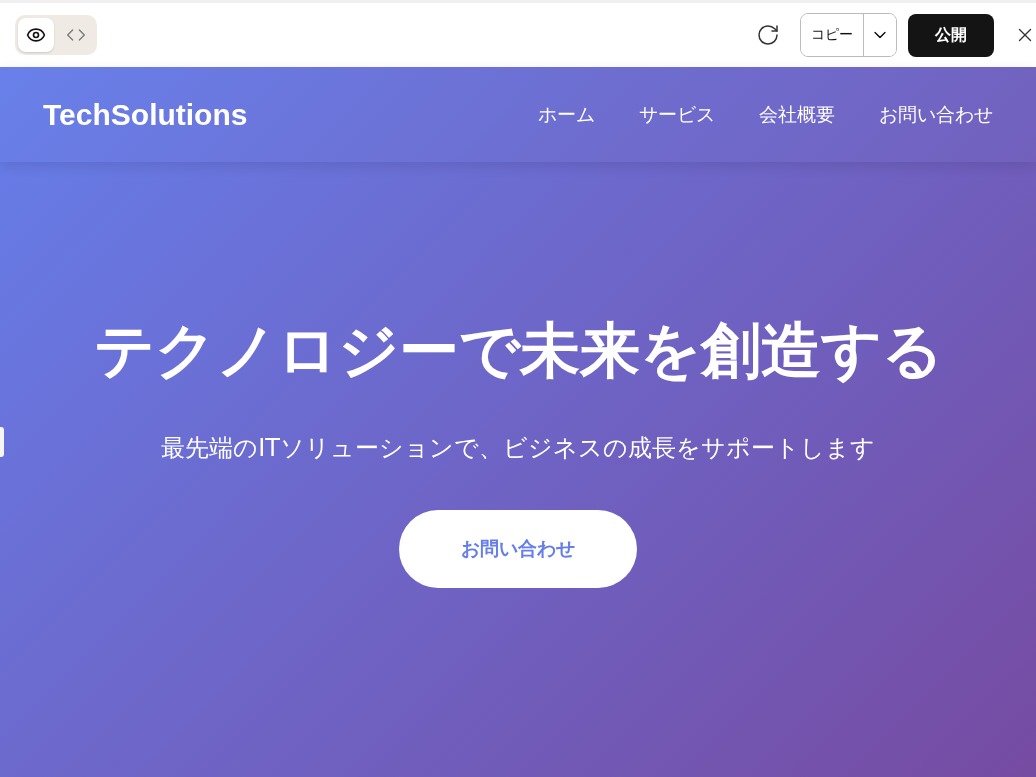 The image size is (1036, 777). Describe the element at coordinates (832, 35) in the screenshot. I see `copy-button: コピー` at that location.